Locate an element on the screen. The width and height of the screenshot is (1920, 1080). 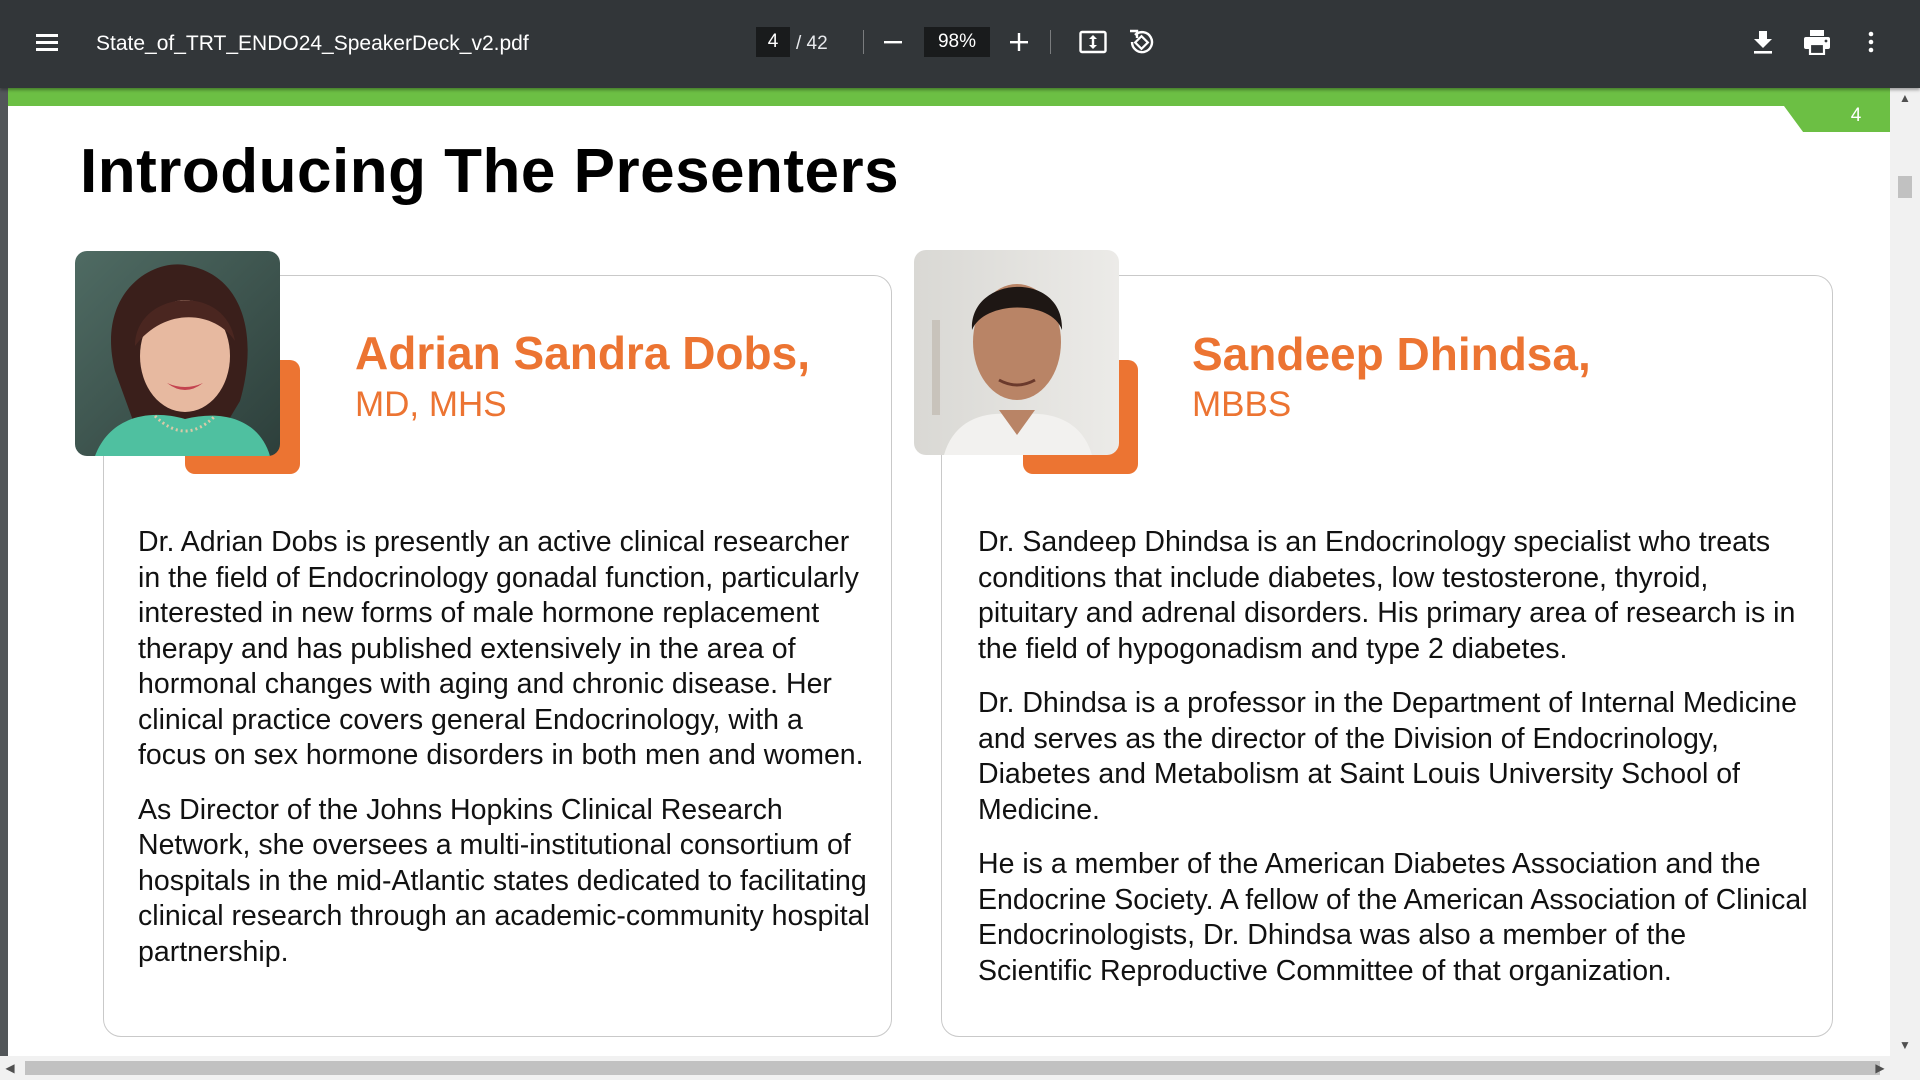
print-button is located at coordinates (1817, 42).